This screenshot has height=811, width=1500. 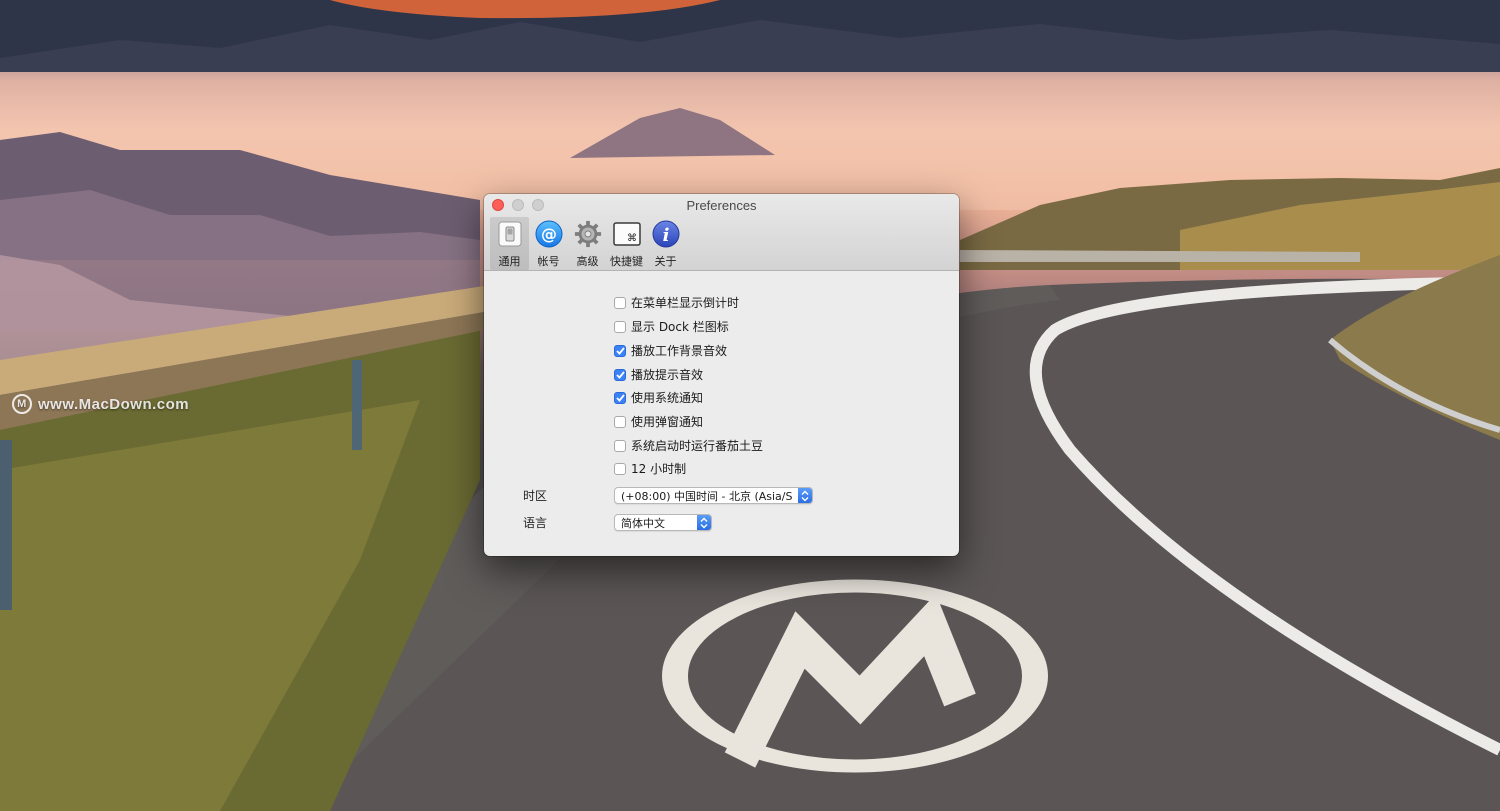 I want to click on preferences-toolbar: 通用 @ 帐号 高级 ⌘ 快捷键 i 关于, so click(x=587, y=243).